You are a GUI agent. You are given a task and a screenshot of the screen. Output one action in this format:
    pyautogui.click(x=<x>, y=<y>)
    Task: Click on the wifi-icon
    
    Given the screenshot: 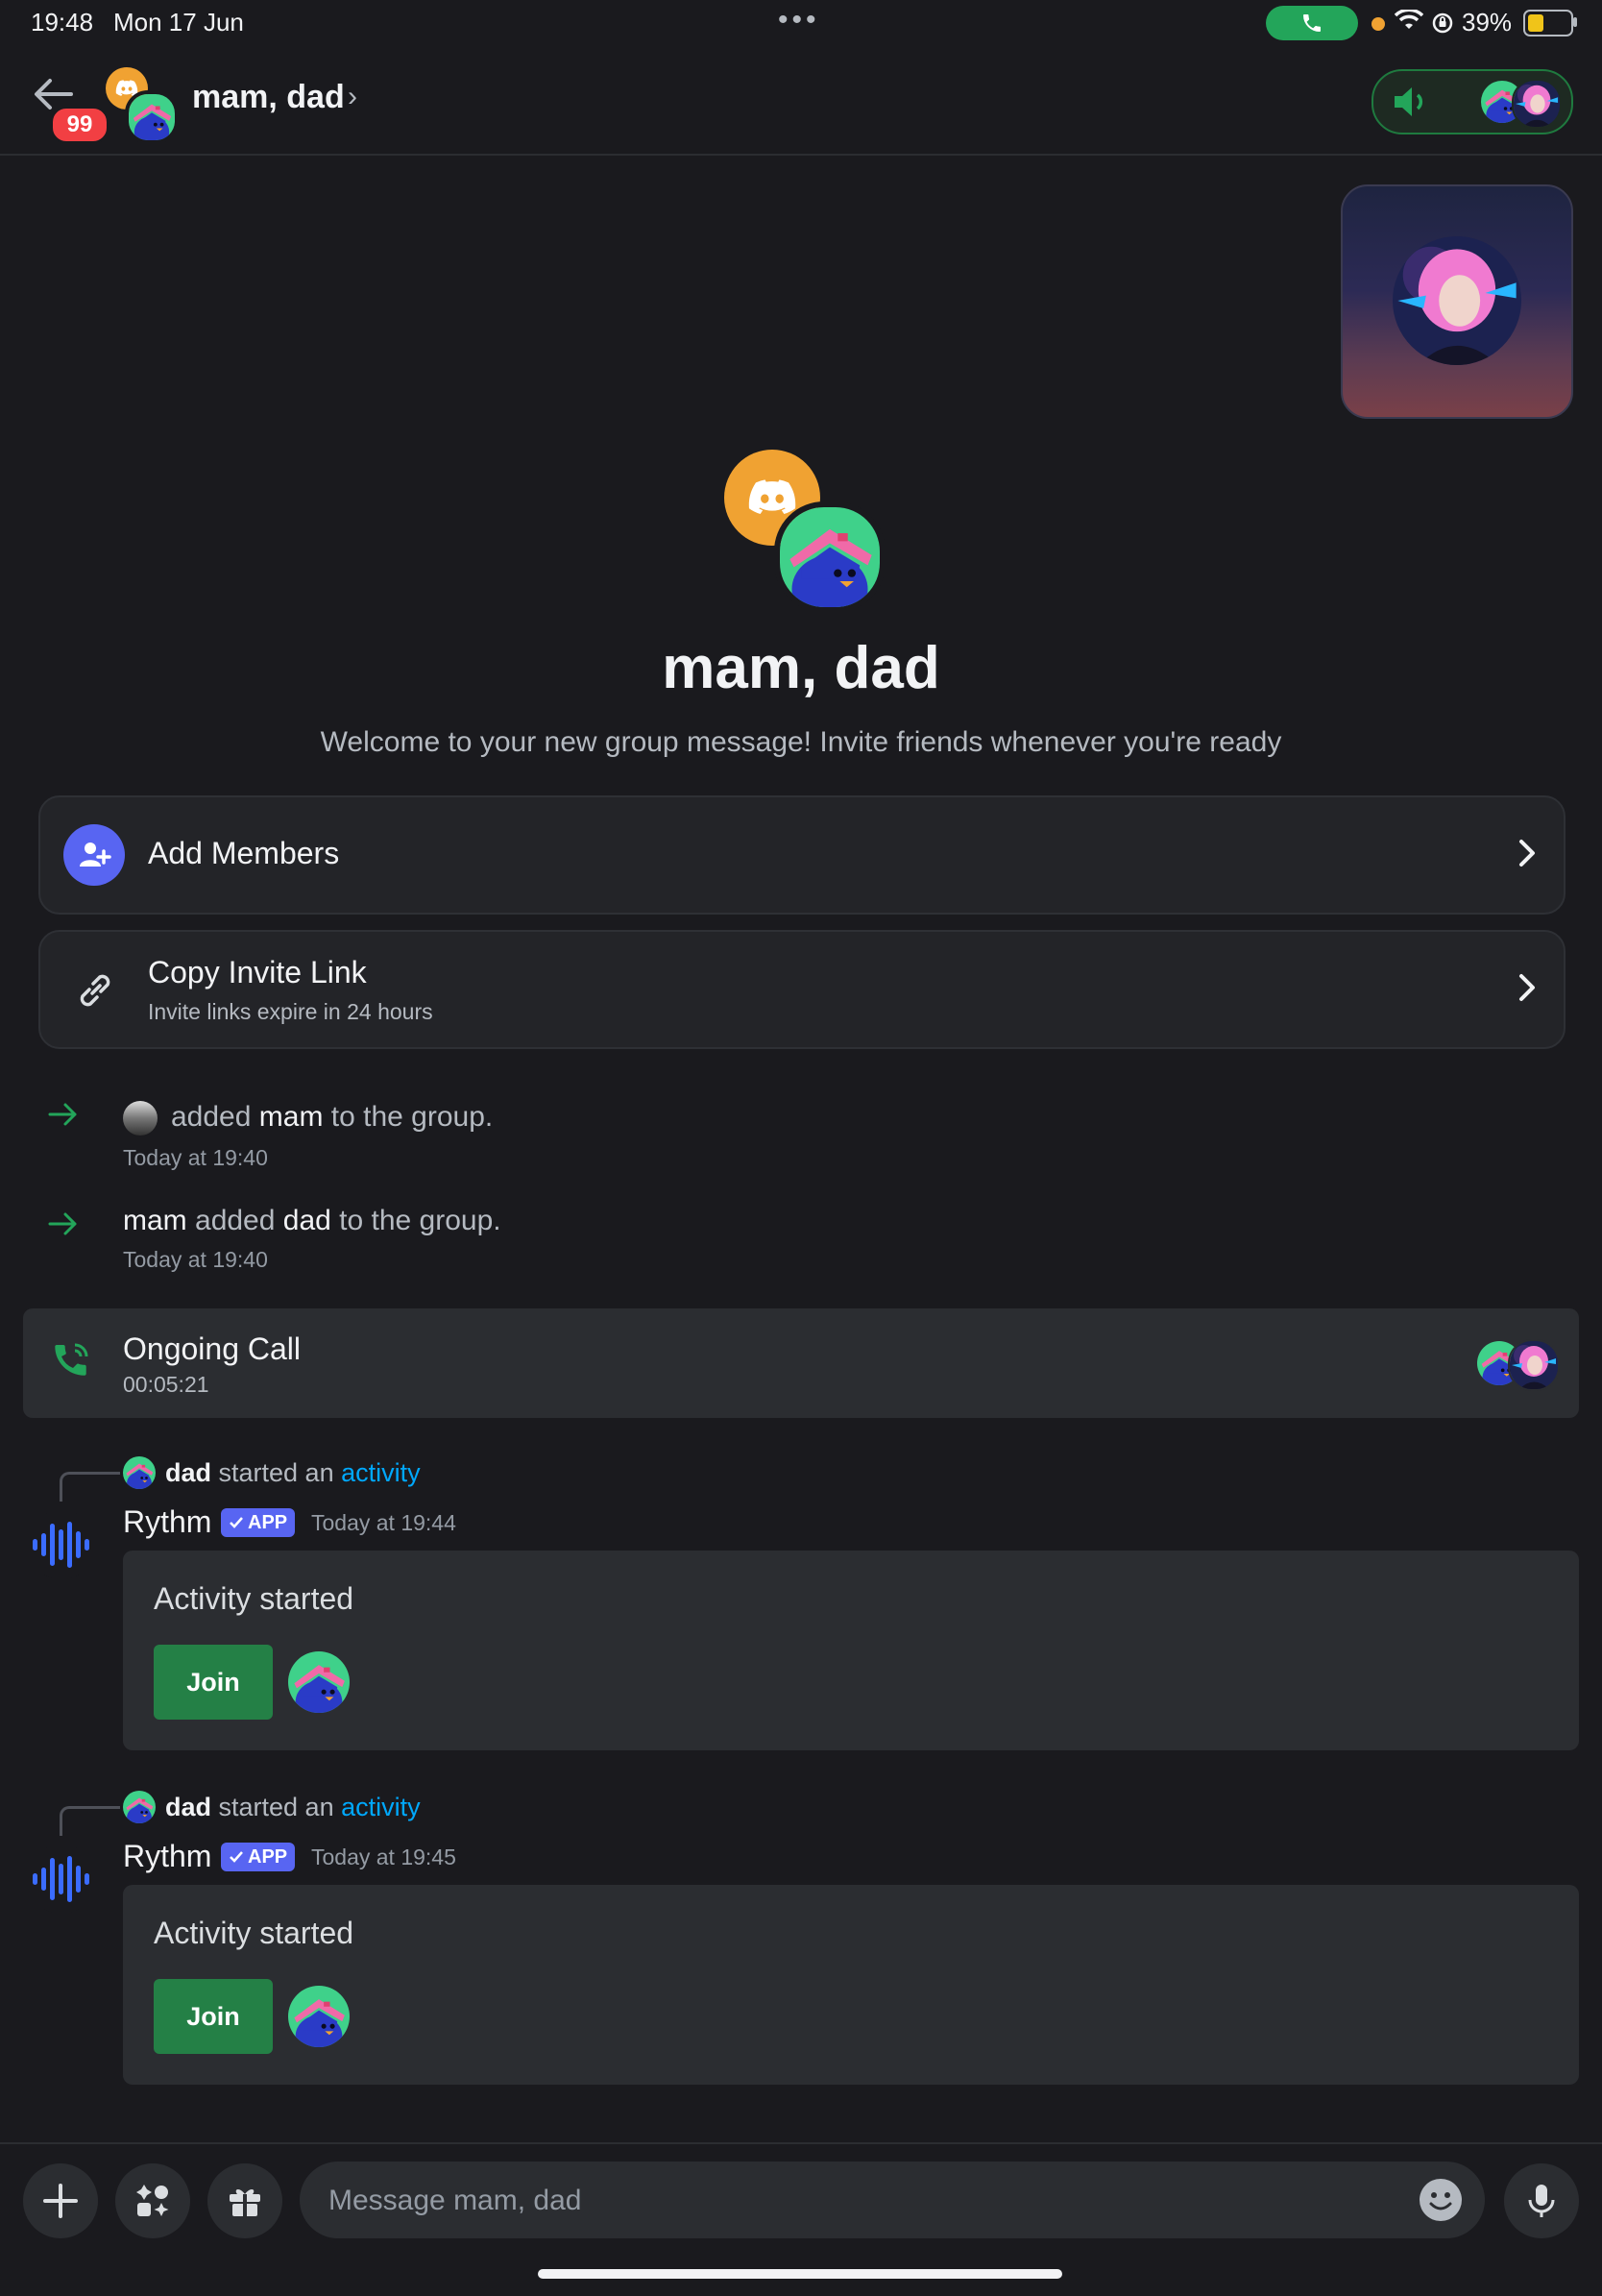 What is the action you would take?
    pyautogui.click(x=1409, y=19)
    